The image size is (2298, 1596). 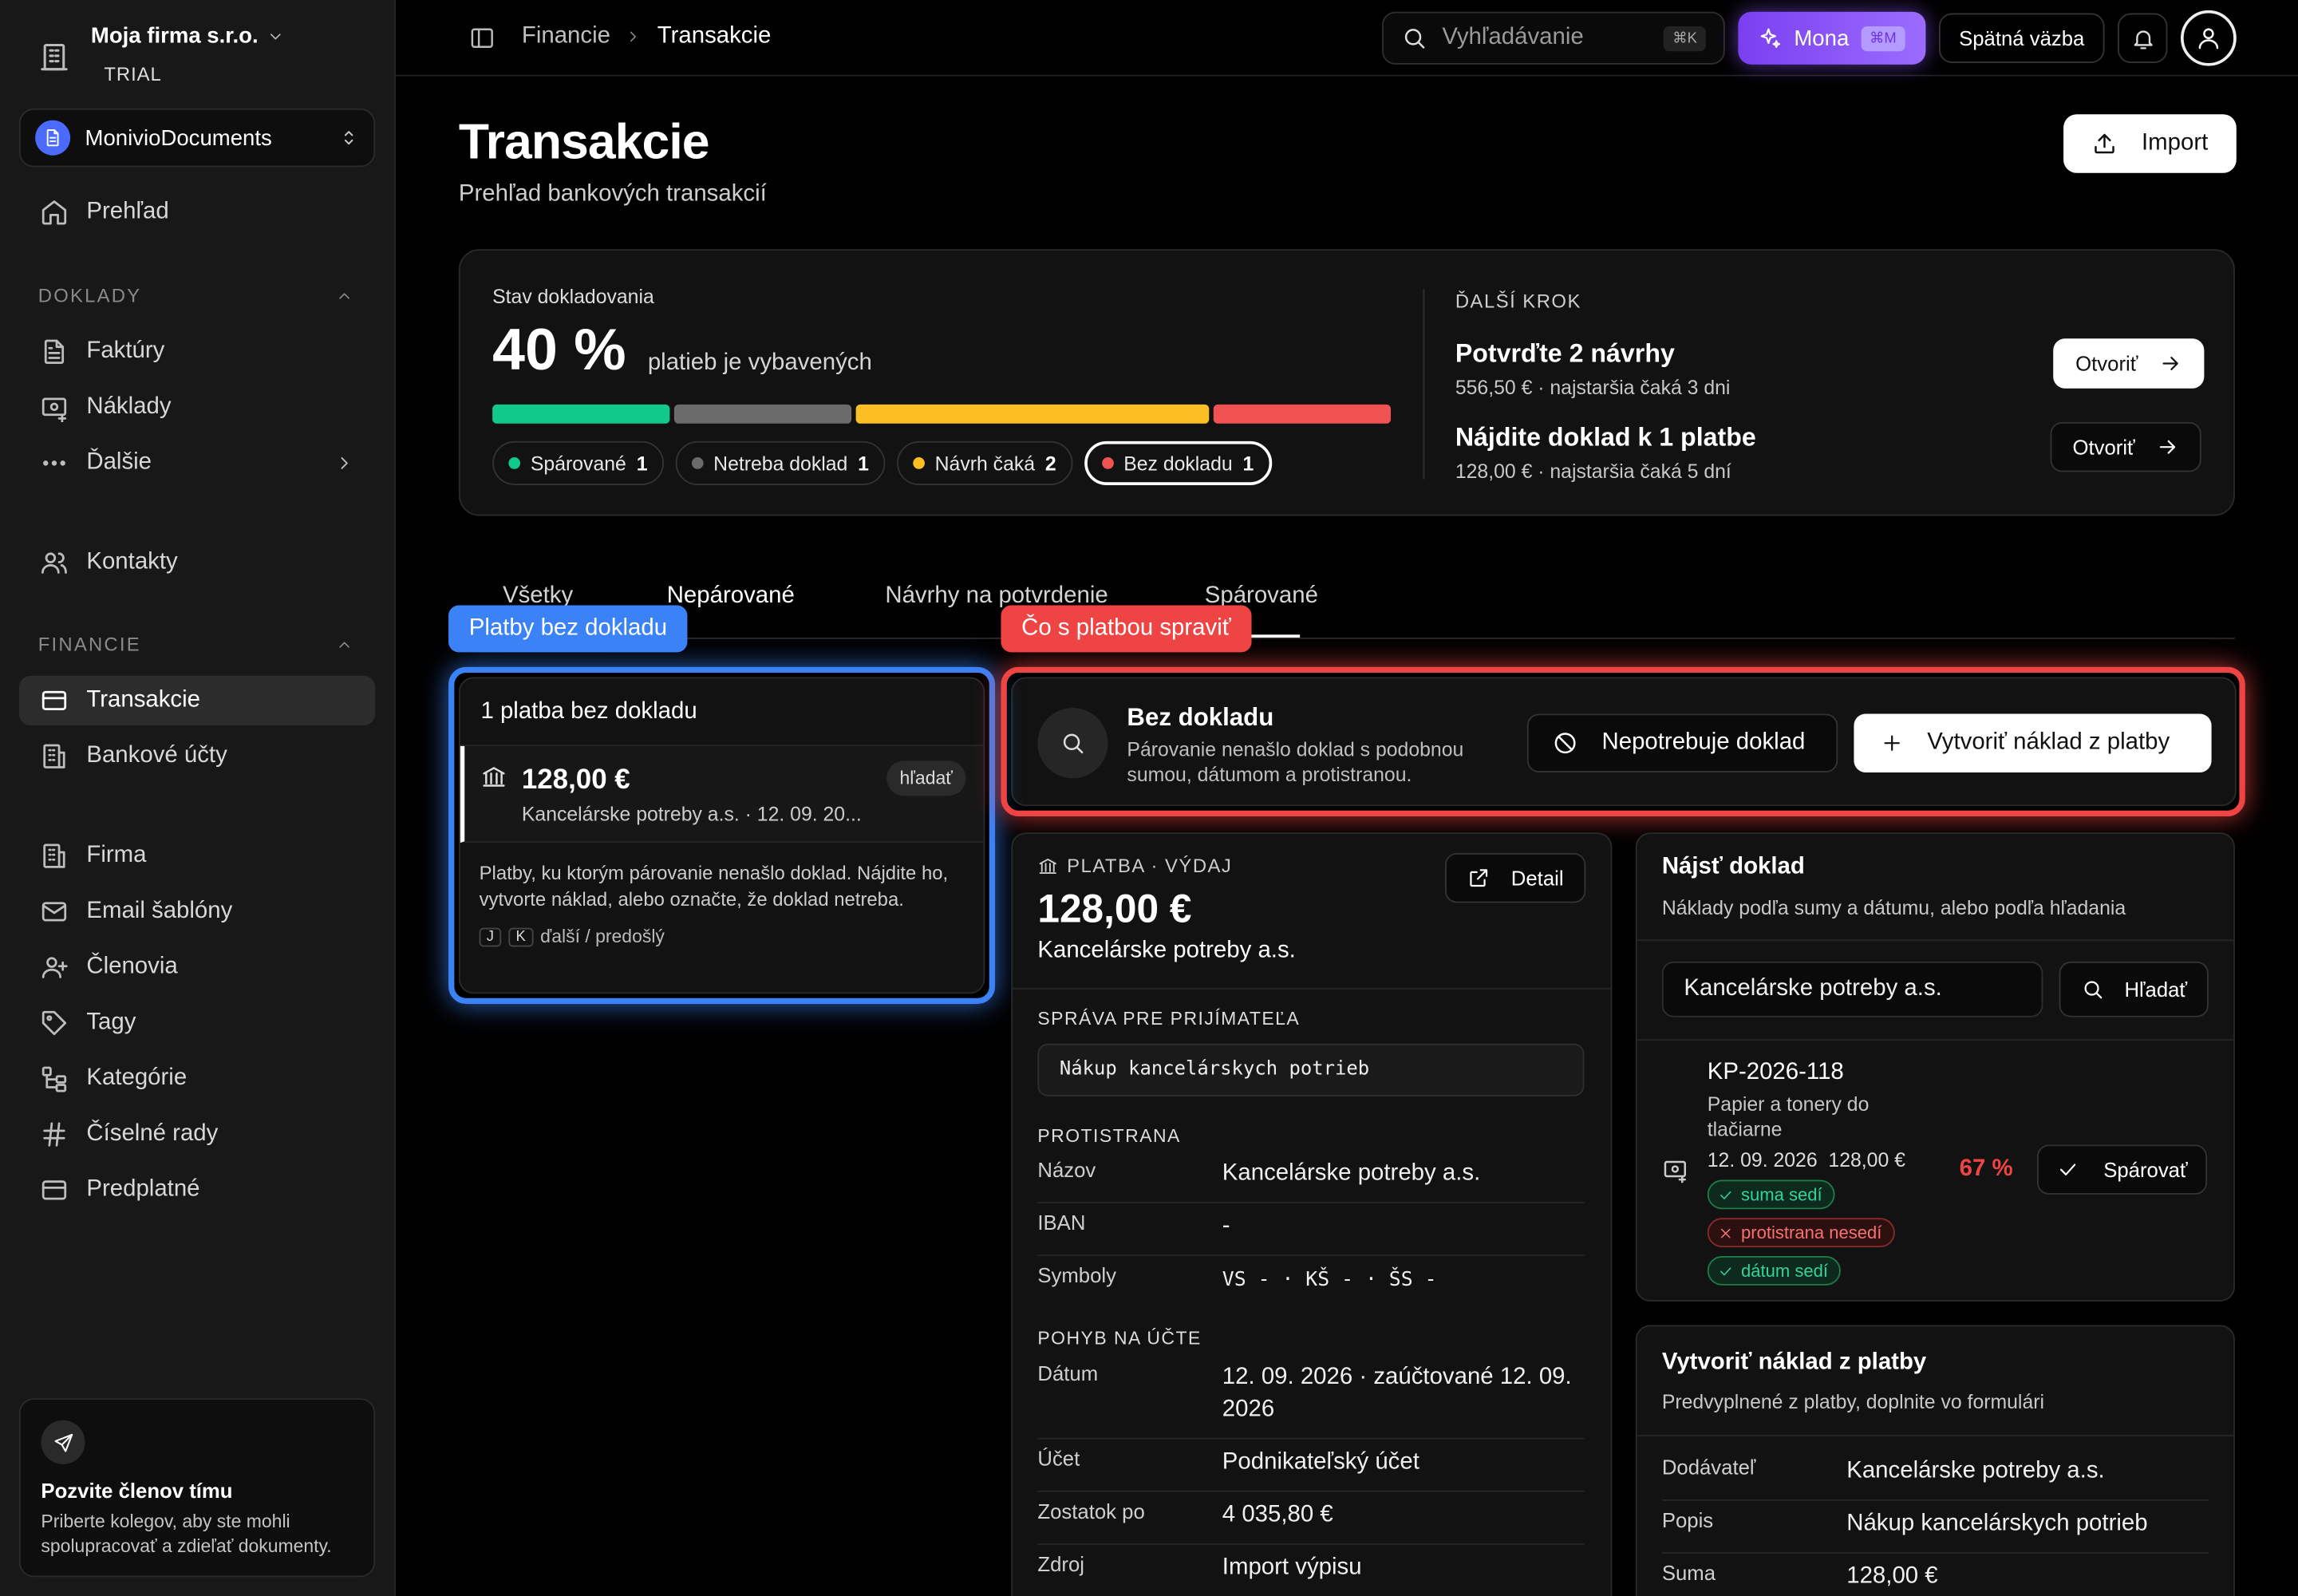 What do you see at coordinates (54, 911) in the screenshot?
I see `mail-icon` at bounding box center [54, 911].